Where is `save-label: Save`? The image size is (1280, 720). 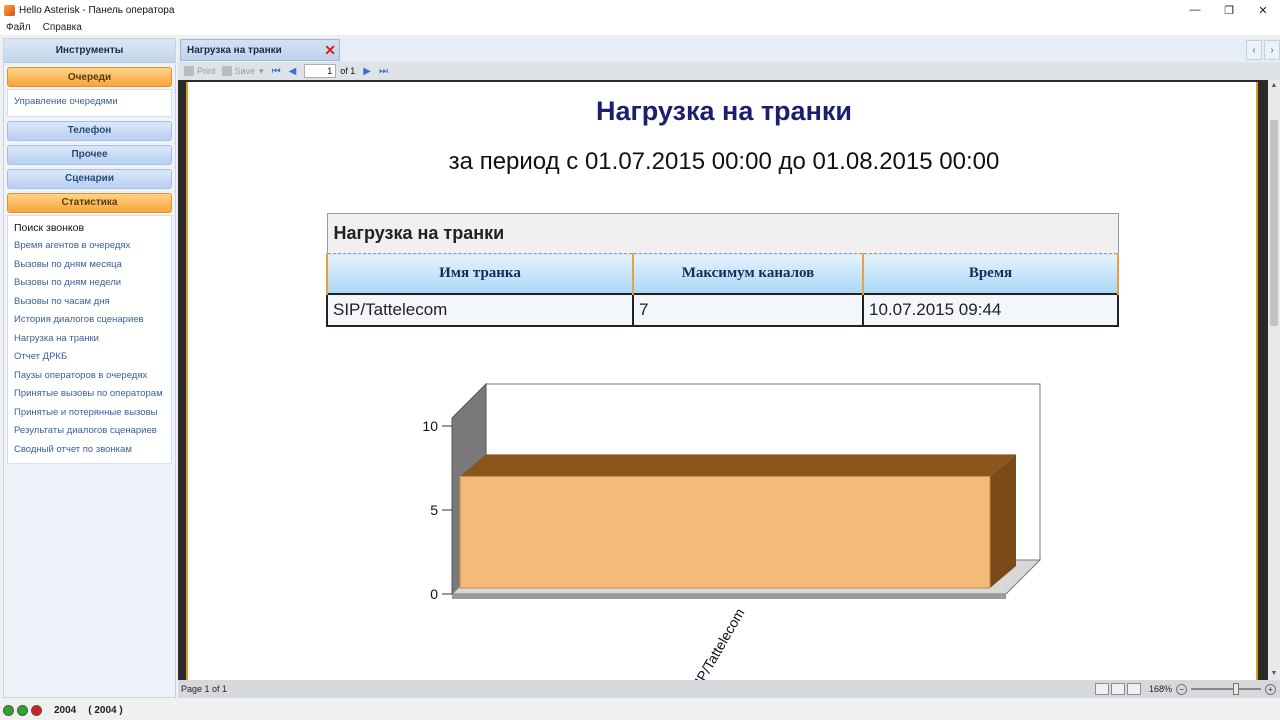 save-label: Save is located at coordinates (245, 71).